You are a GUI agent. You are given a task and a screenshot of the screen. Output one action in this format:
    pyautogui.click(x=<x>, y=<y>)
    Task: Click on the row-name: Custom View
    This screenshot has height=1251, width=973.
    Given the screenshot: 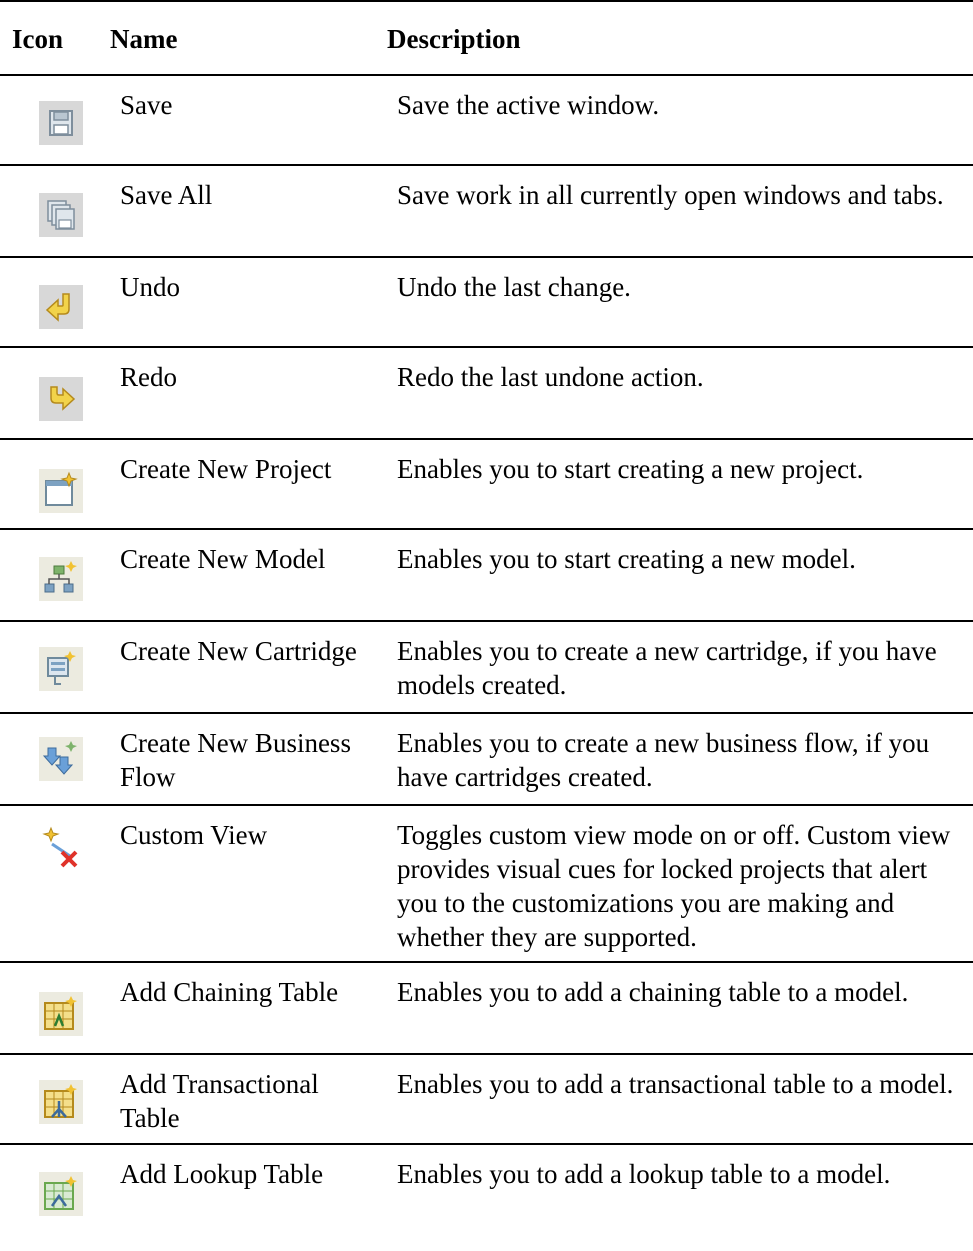 What is the action you would take?
    pyautogui.click(x=194, y=835)
    